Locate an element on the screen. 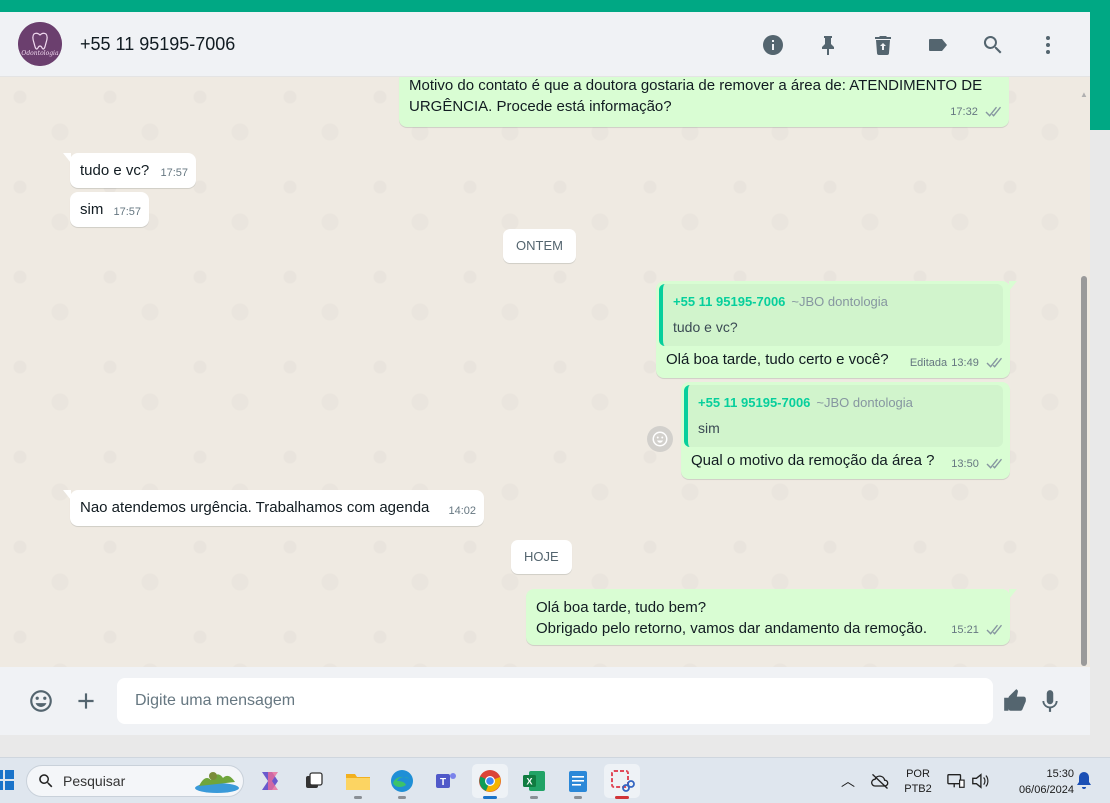 This screenshot has height=803, width=1110. message-input is located at coordinates (555, 701).